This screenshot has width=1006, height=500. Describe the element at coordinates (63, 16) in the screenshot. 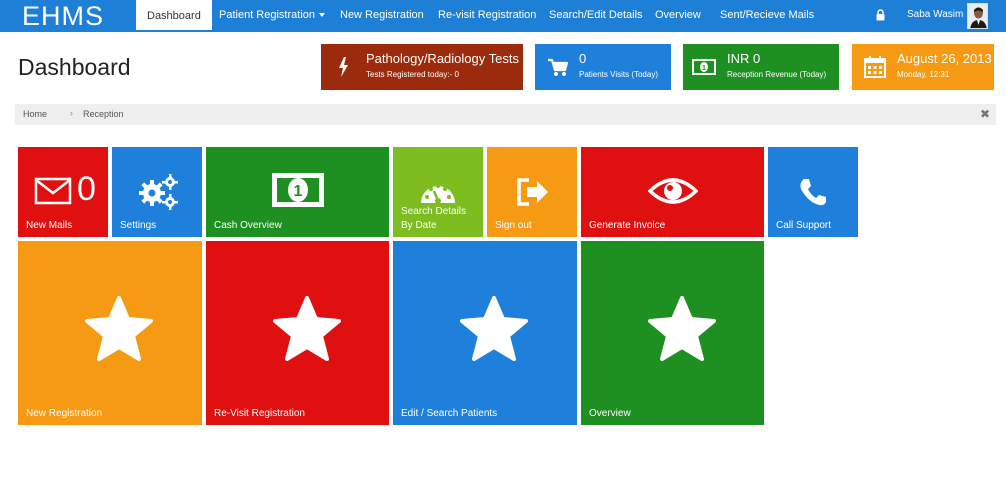

I see `brand-logo: EHMS` at that location.